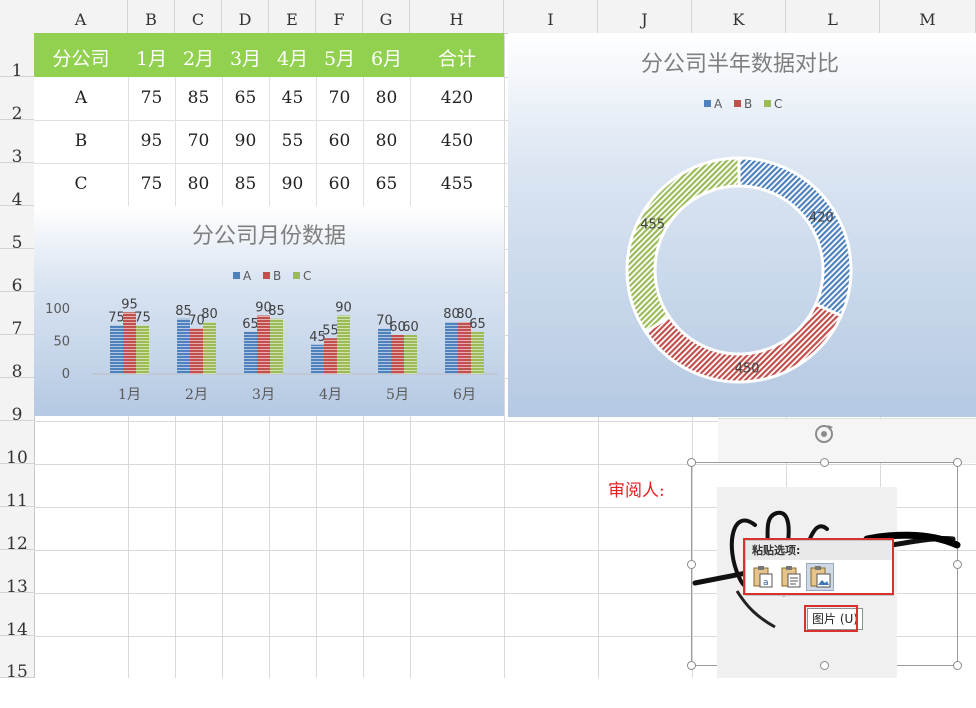 The width and height of the screenshot is (976, 708). What do you see at coordinates (263, 395) in the screenshot?
I see `x-tick-label: 3月` at bounding box center [263, 395].